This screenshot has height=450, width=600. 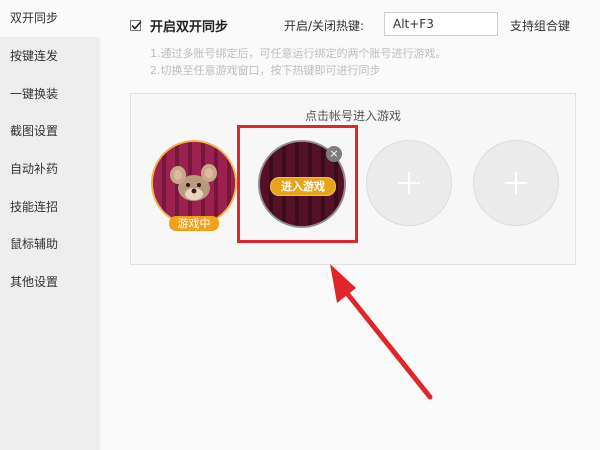 What do you see at coordinates (50, 94) in the screenshot?
I see `sidebar-item-outfit-switch: 一键换装` at bounding box center [50, 94].